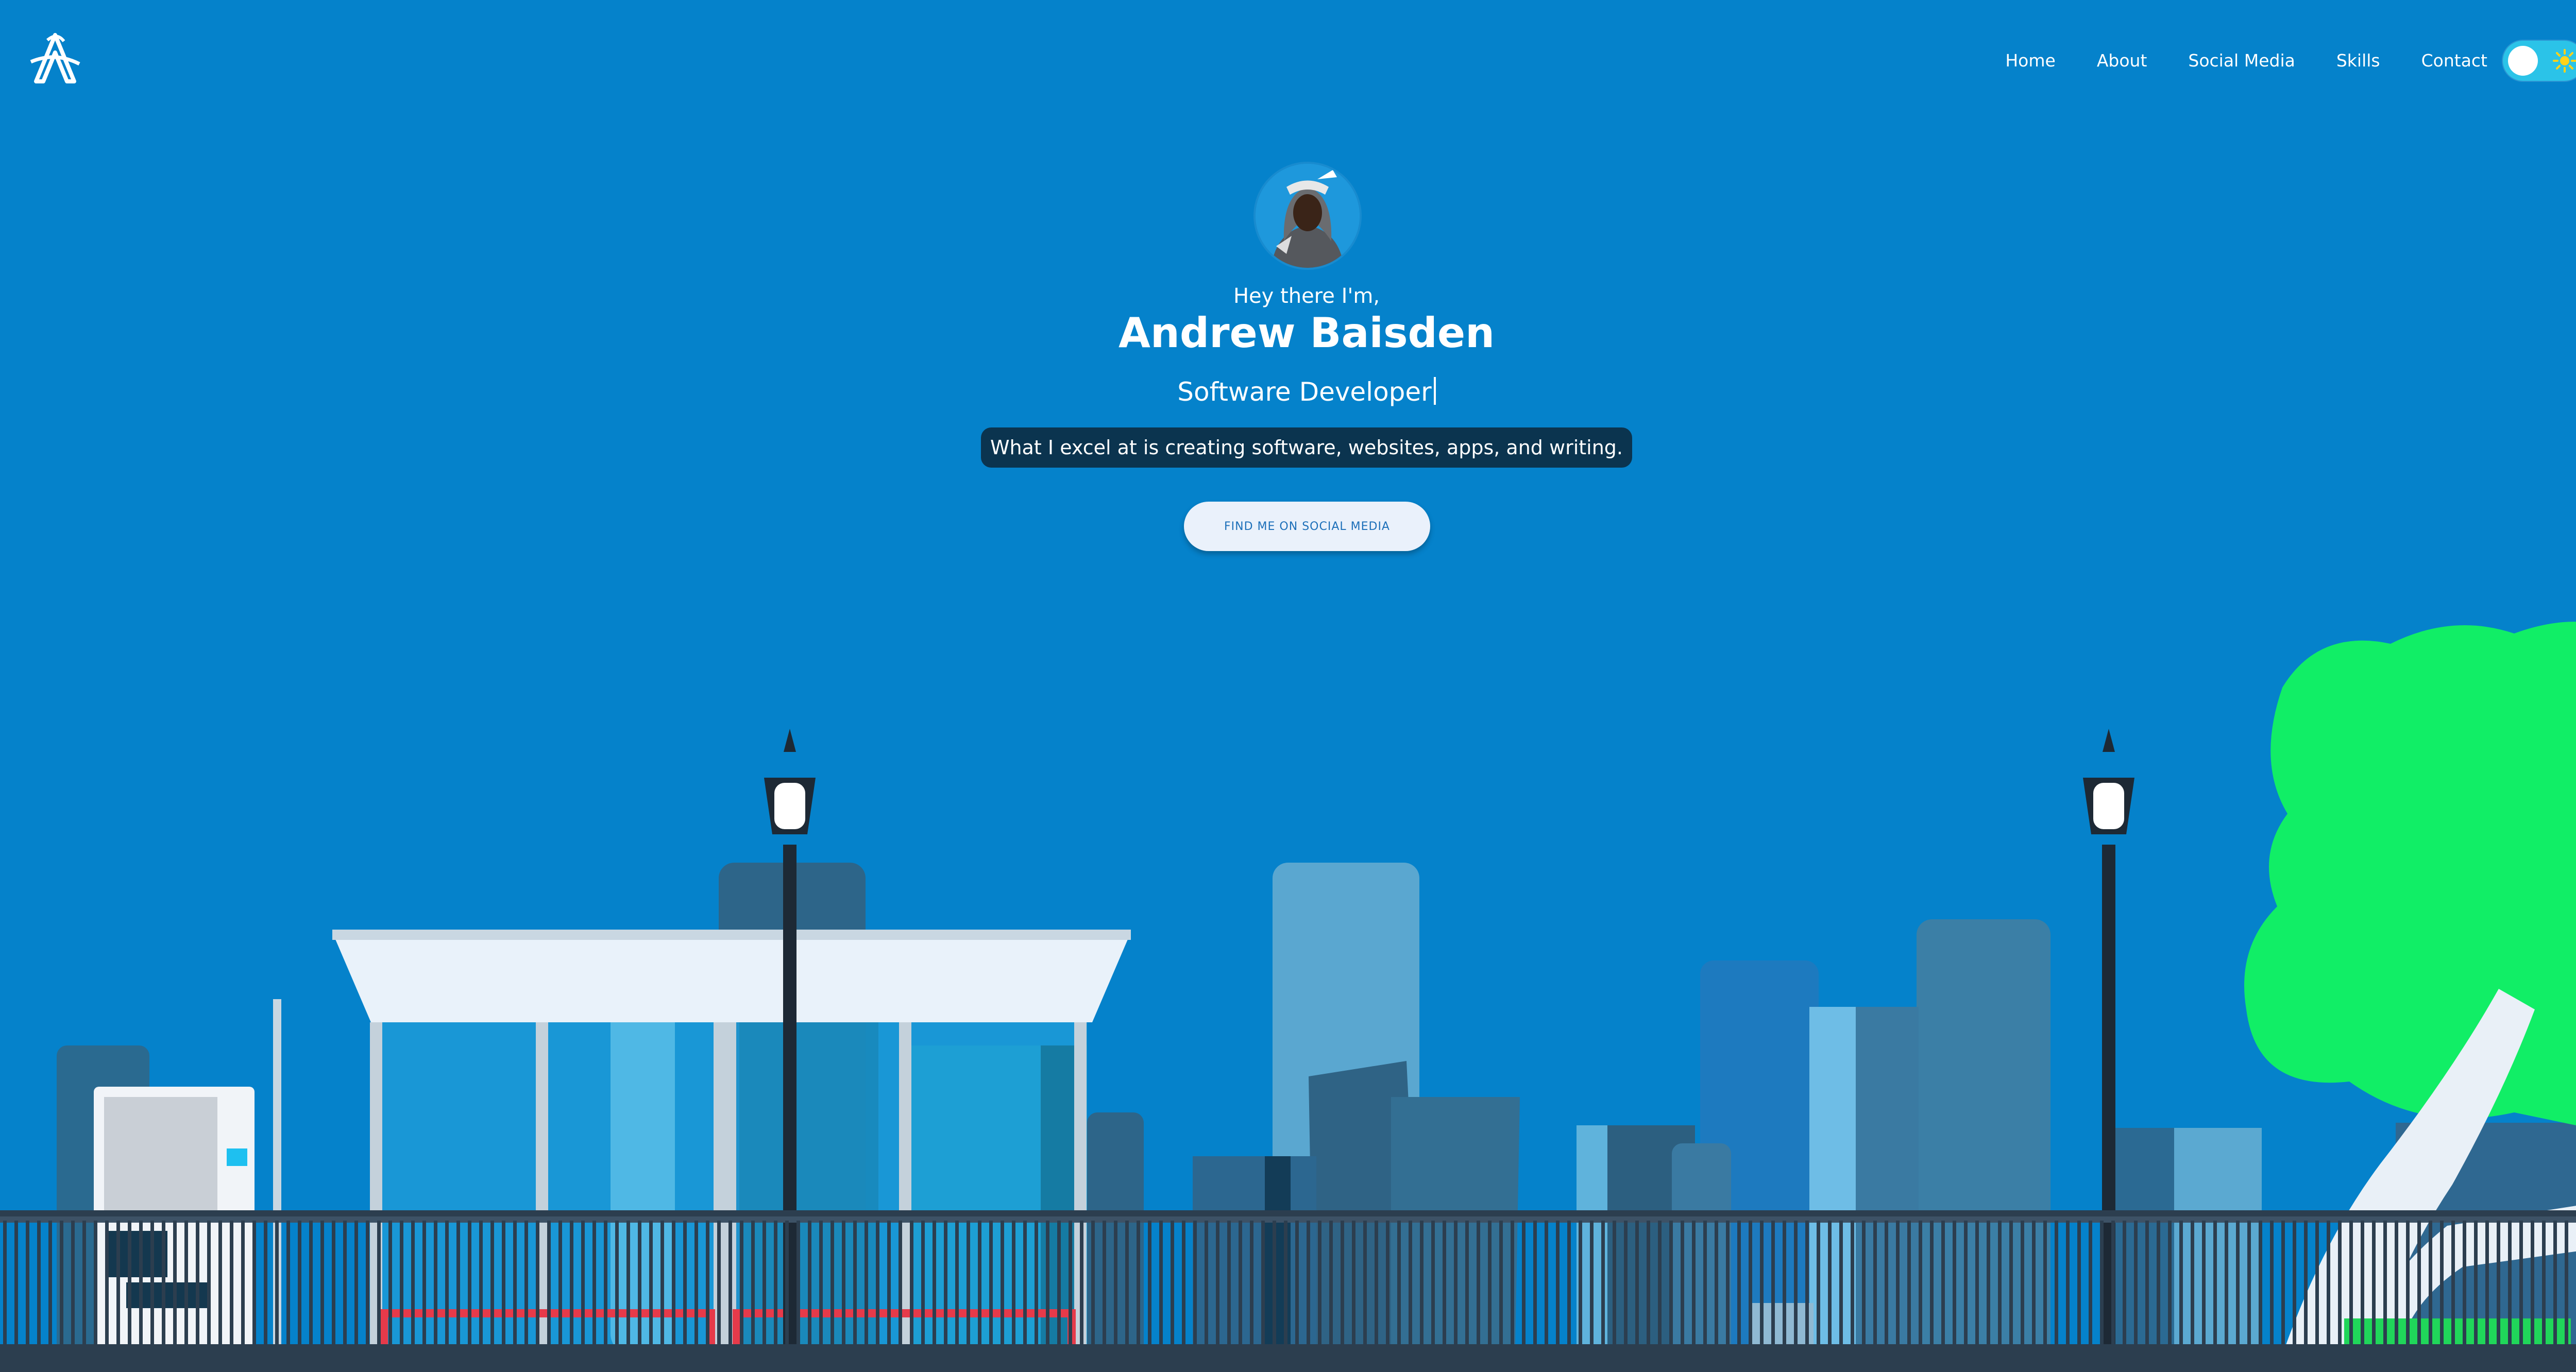  What do you see at coordinates (2122, 60) in the screenshot?
I see `nav-about: About` at bounding box center [2122, 60].